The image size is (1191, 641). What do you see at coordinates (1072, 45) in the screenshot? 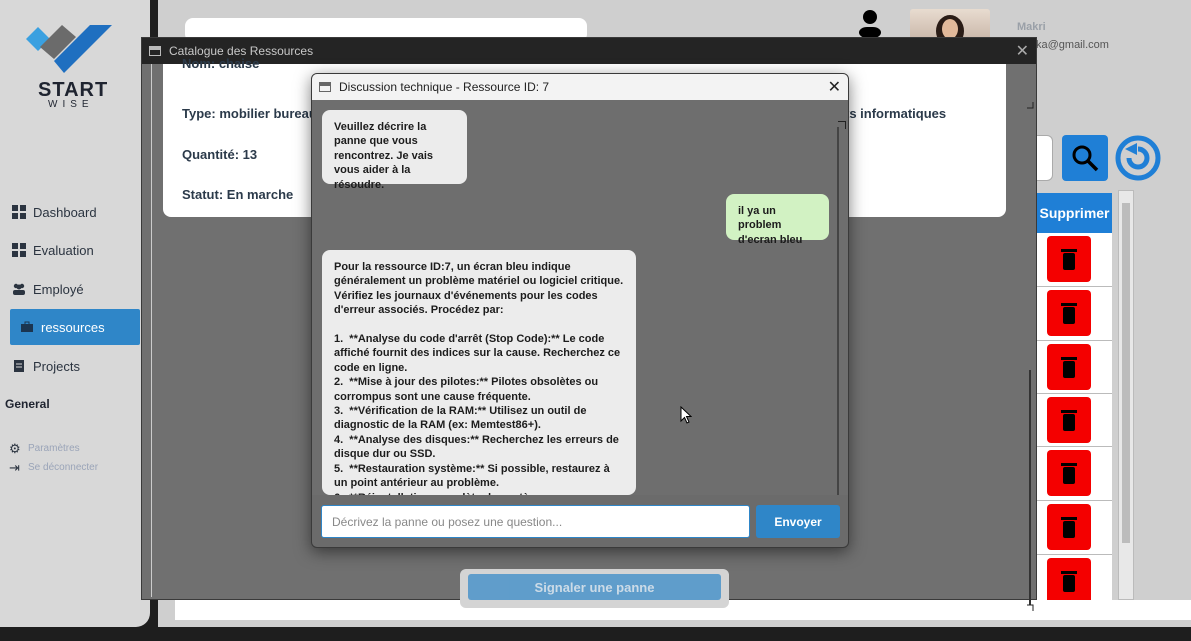
I see `user-email: ka@gmail.com` at bounding box center [1072, 45].